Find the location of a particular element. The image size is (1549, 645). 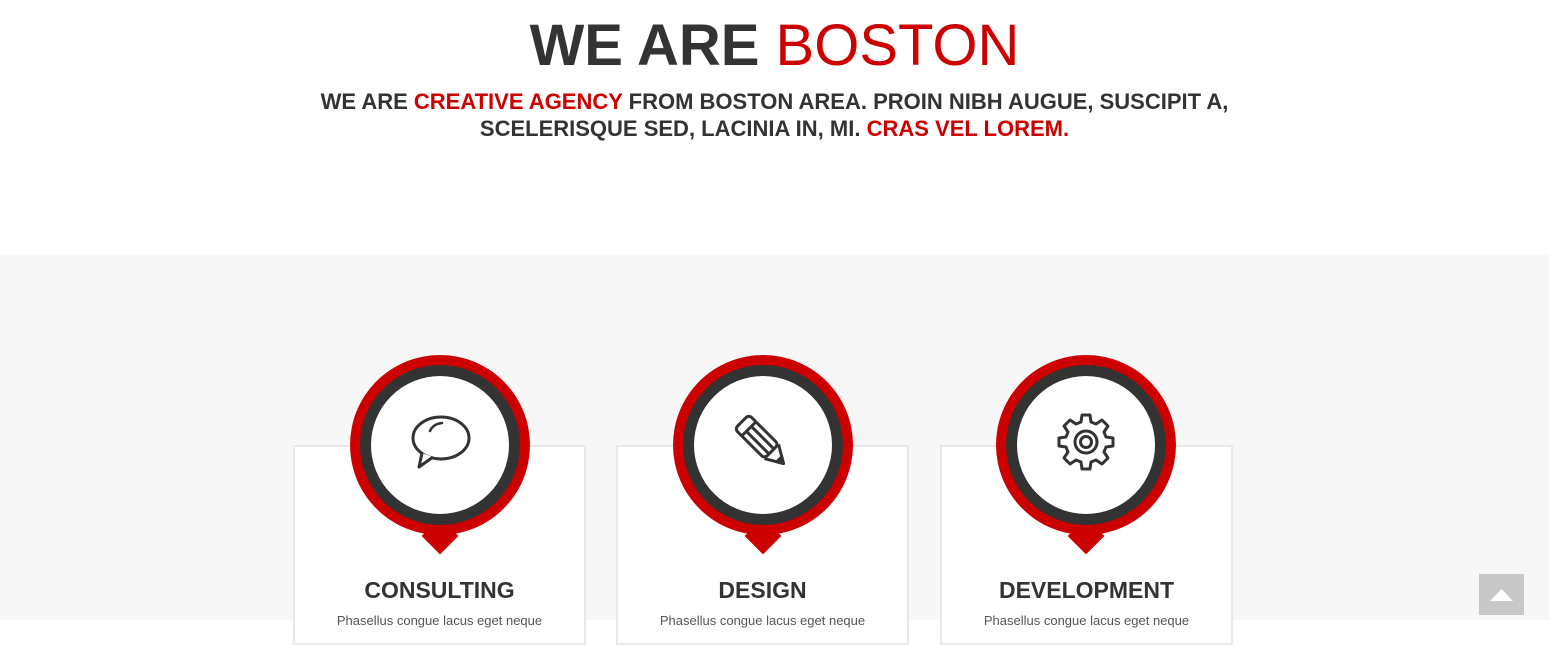

gear-icon is located at coordinates (1086, 442).